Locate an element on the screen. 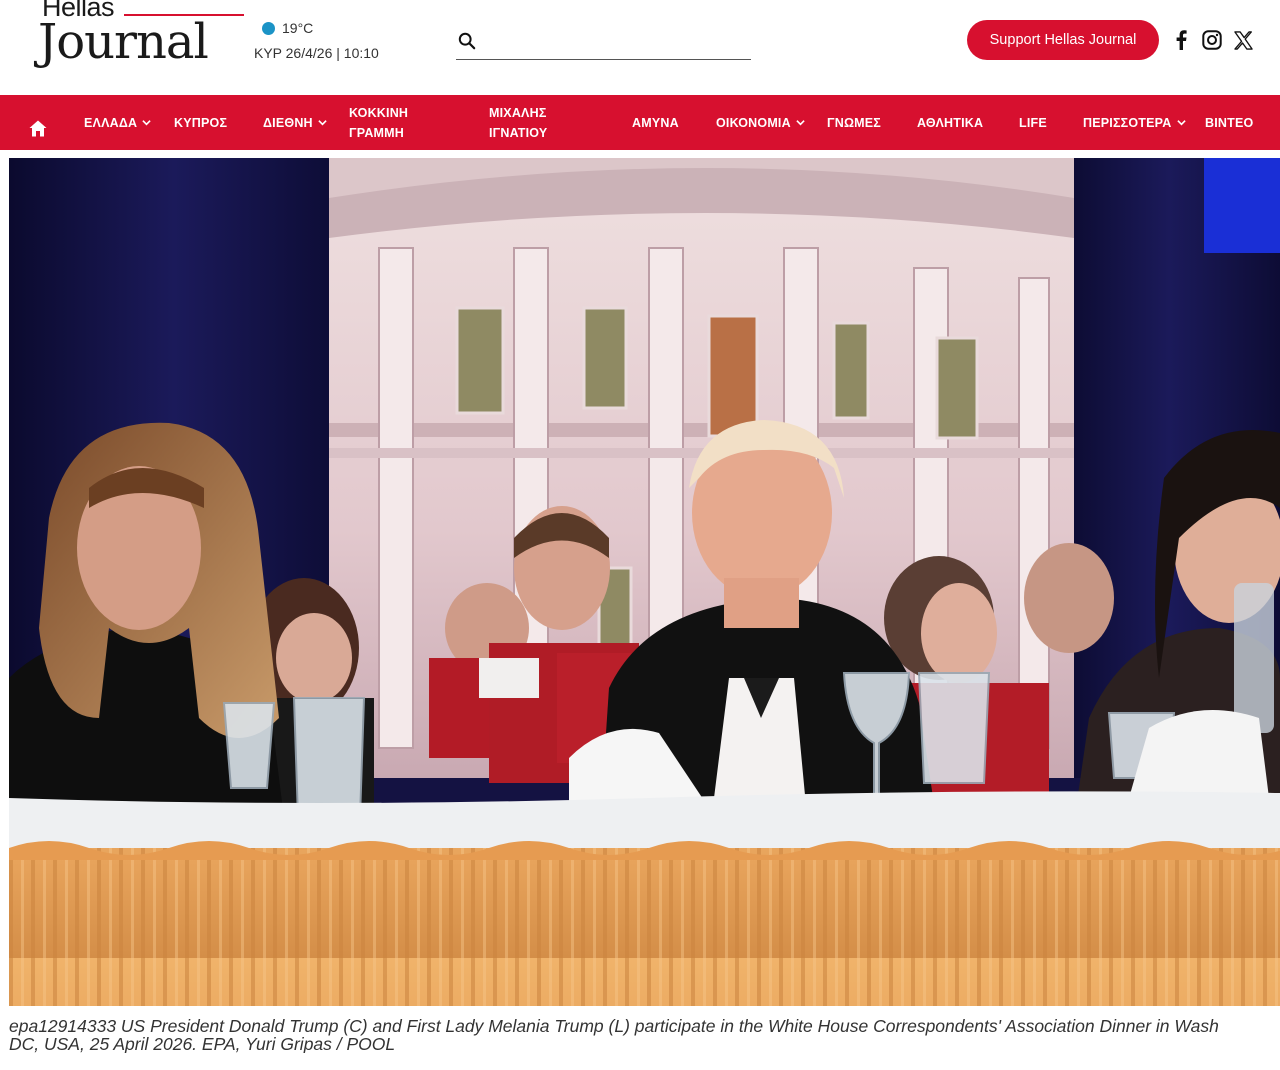 The width and height of the screenshot is (1280, 1070). weather-icon is located at coordinates (268, 28).